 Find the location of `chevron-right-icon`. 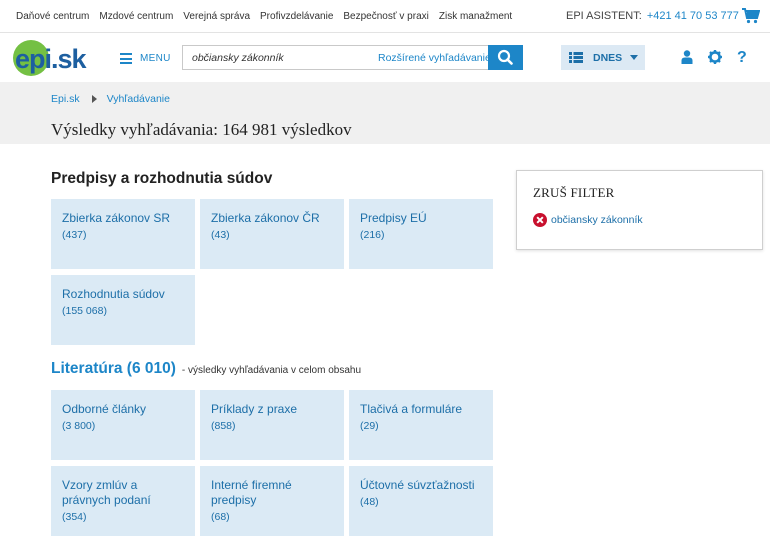

chevron-right-icon is located at coordinates (94, 99).